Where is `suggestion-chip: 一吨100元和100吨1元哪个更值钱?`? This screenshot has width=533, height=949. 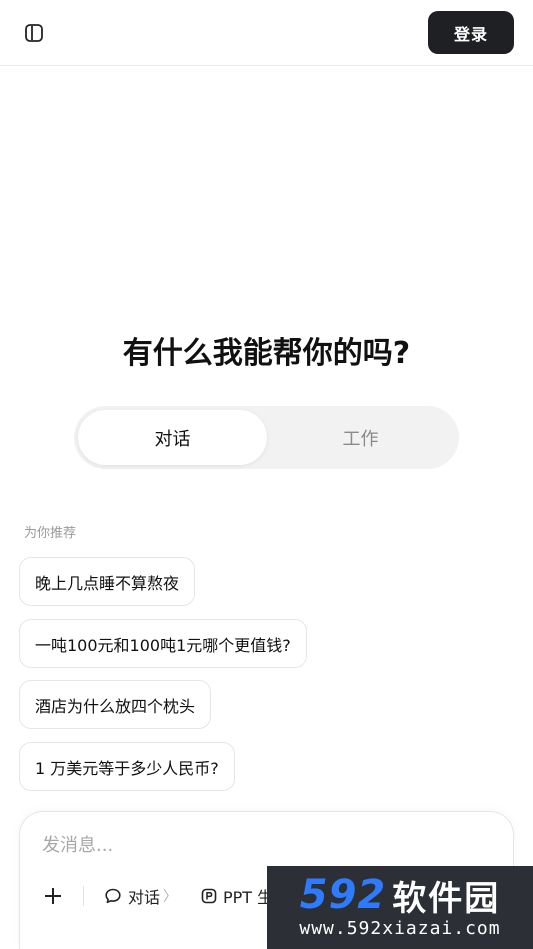 suggestion-chip: 一吨100元和100吨1元哪个更值钱? is located at coordinates (163, 643).